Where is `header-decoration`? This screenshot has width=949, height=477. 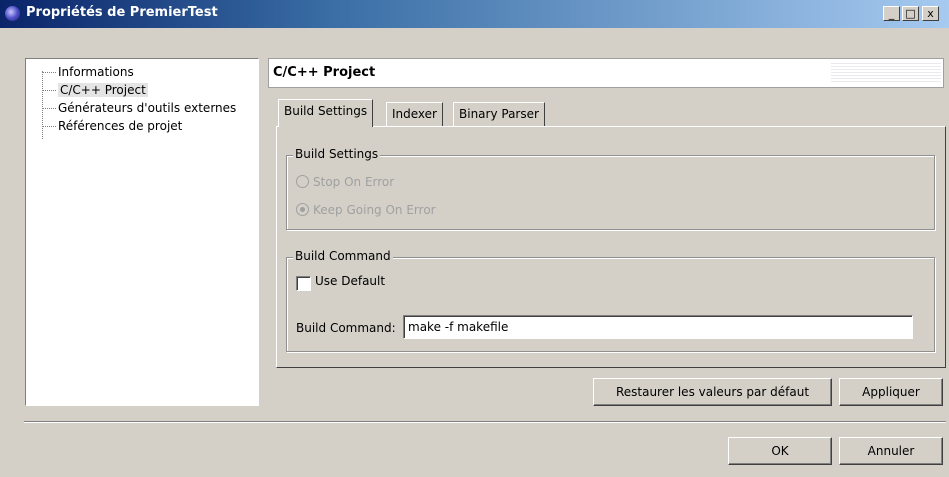 header-decoration is located at coordinates (886, 73).